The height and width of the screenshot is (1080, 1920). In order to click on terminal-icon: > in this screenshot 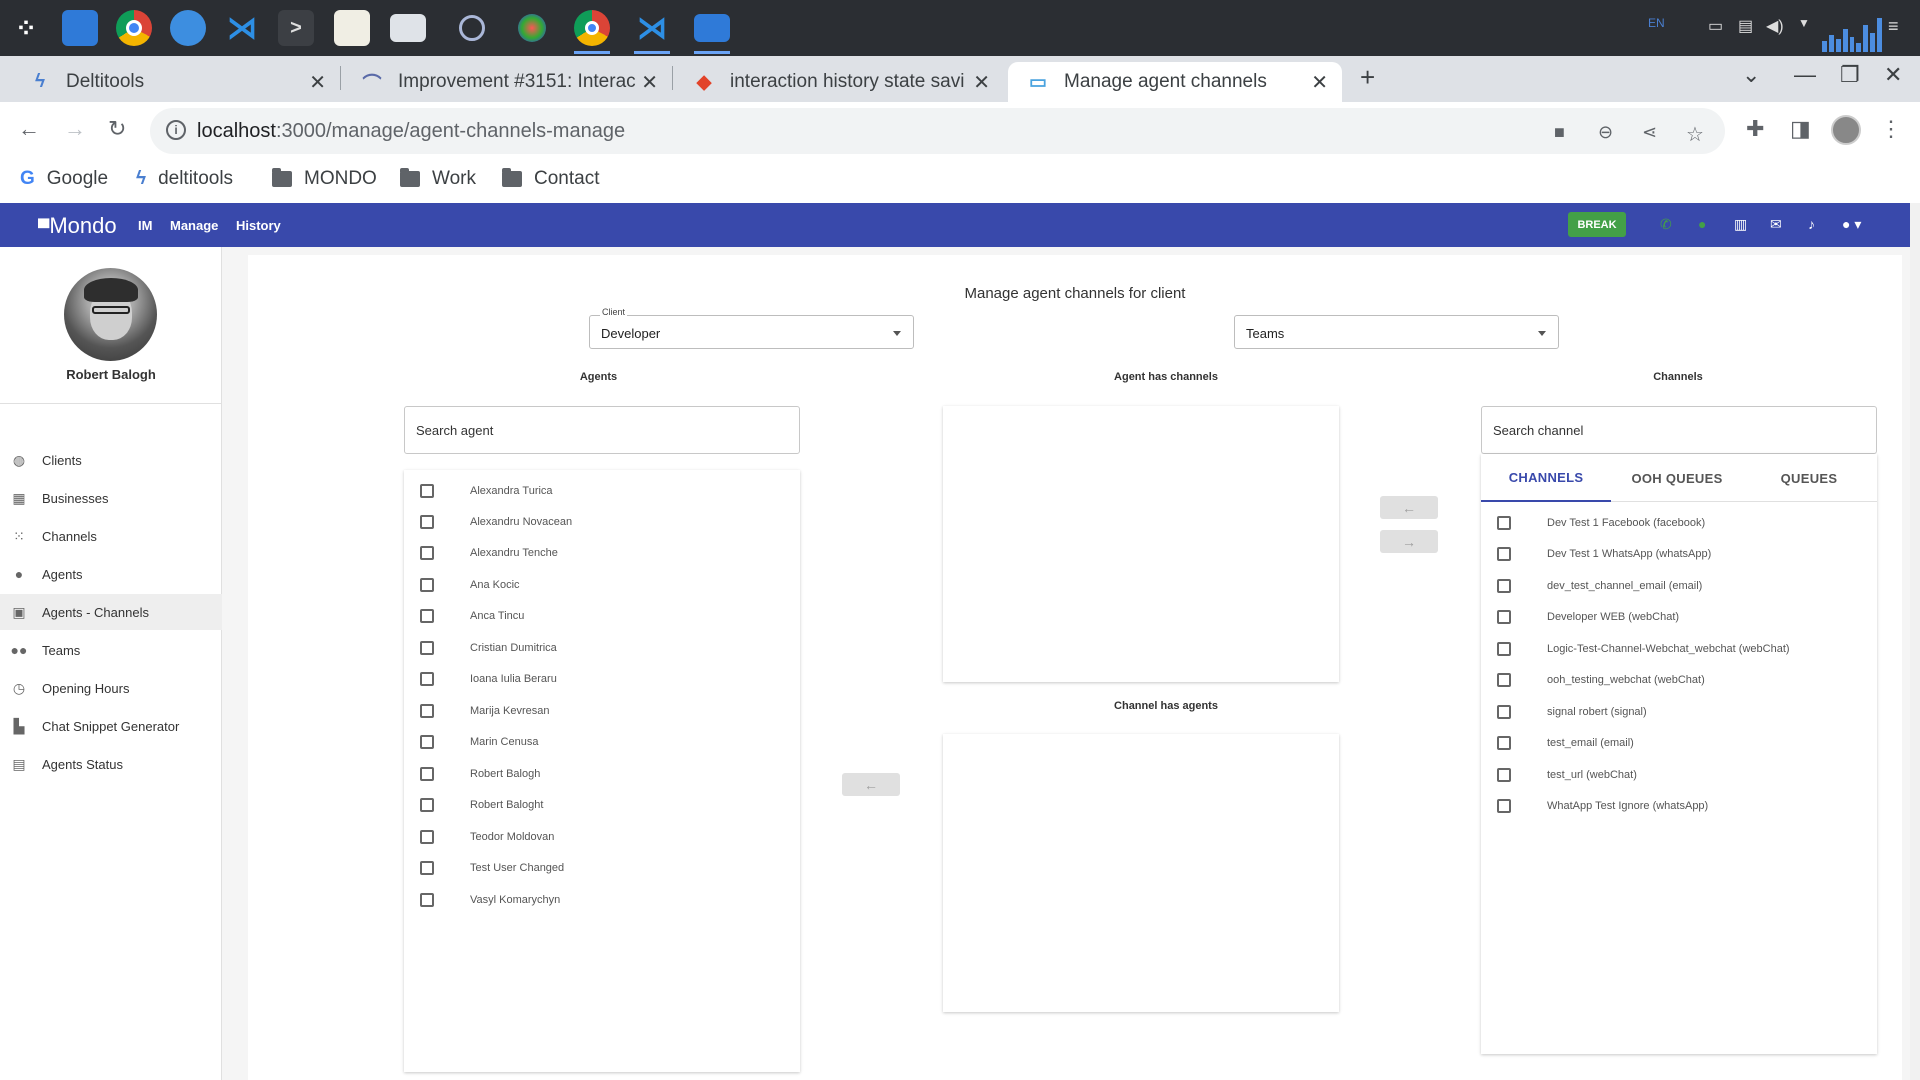, I will do `click(296, 28)`.